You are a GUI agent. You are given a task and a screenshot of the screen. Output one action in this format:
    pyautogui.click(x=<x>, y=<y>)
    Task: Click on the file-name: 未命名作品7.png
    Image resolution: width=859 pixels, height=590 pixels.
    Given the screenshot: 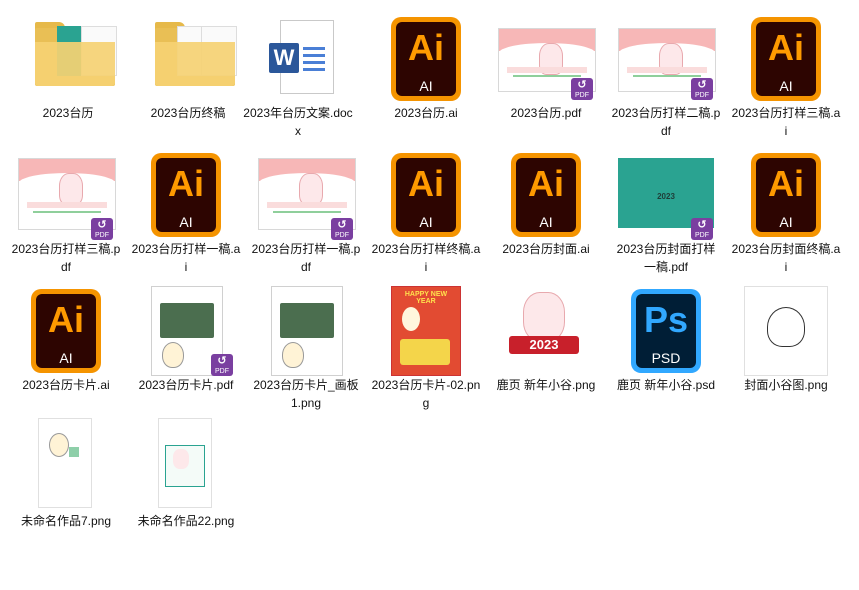 What is the action you would take?
    pyautogui.click(x=66, y=521)
    